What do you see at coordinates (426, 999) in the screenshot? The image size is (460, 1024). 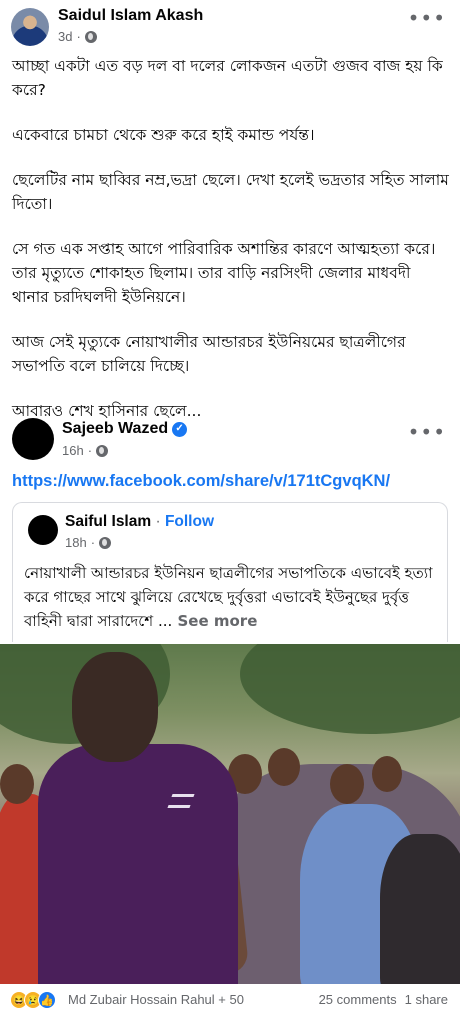 I see `shares-count: 1 share` at bounding box center [426, 999].